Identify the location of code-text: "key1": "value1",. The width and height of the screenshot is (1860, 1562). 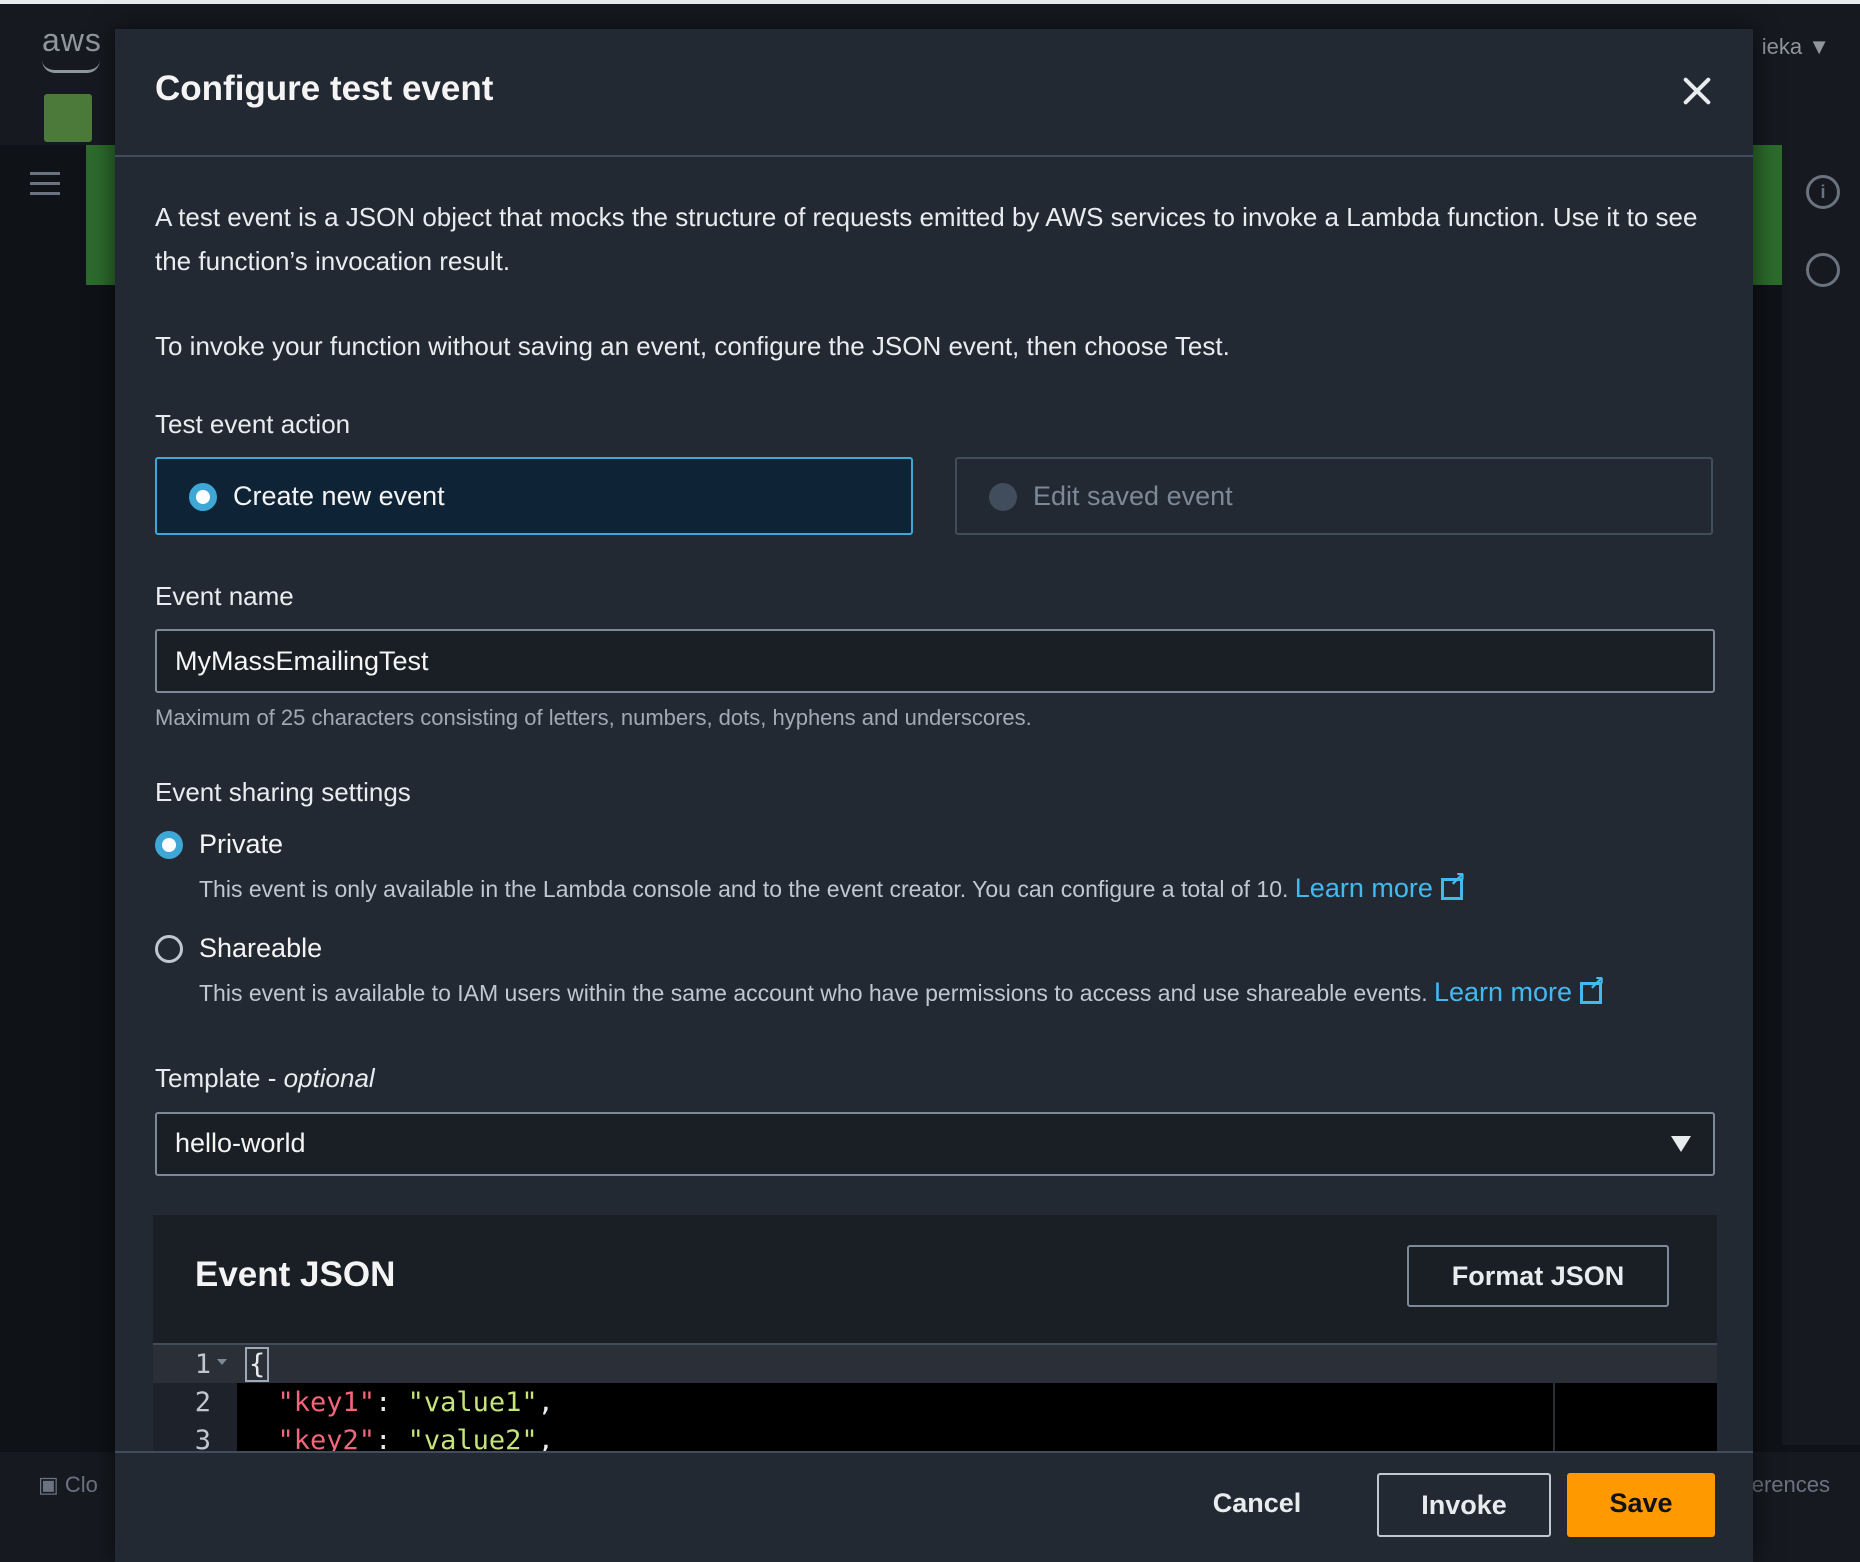
(399, 1402).